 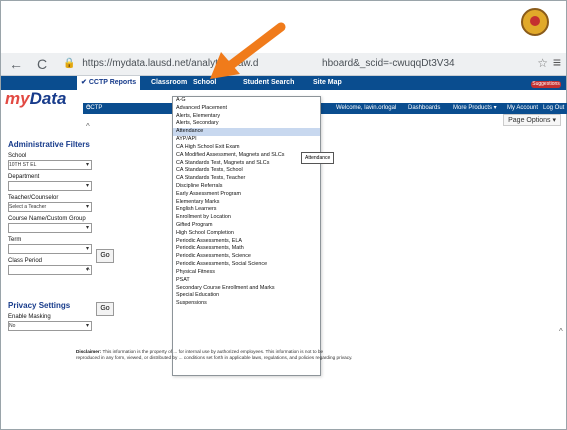 What do you see at coordinates (246, 296) in the screenshot?
I see `dropdown-item: Special Education` at bounding box center [246, 296].